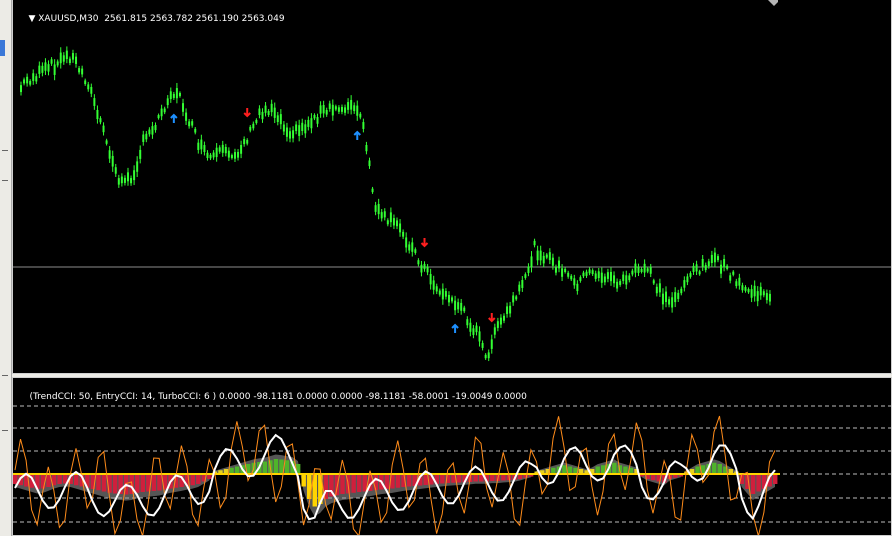 Image resolution: width=892 pixels, height=536 pixels. What do you see at coordinates (773, 3) in the screenshot?
I see `scroll-arrow-icon` at bounding box center [773, 3].